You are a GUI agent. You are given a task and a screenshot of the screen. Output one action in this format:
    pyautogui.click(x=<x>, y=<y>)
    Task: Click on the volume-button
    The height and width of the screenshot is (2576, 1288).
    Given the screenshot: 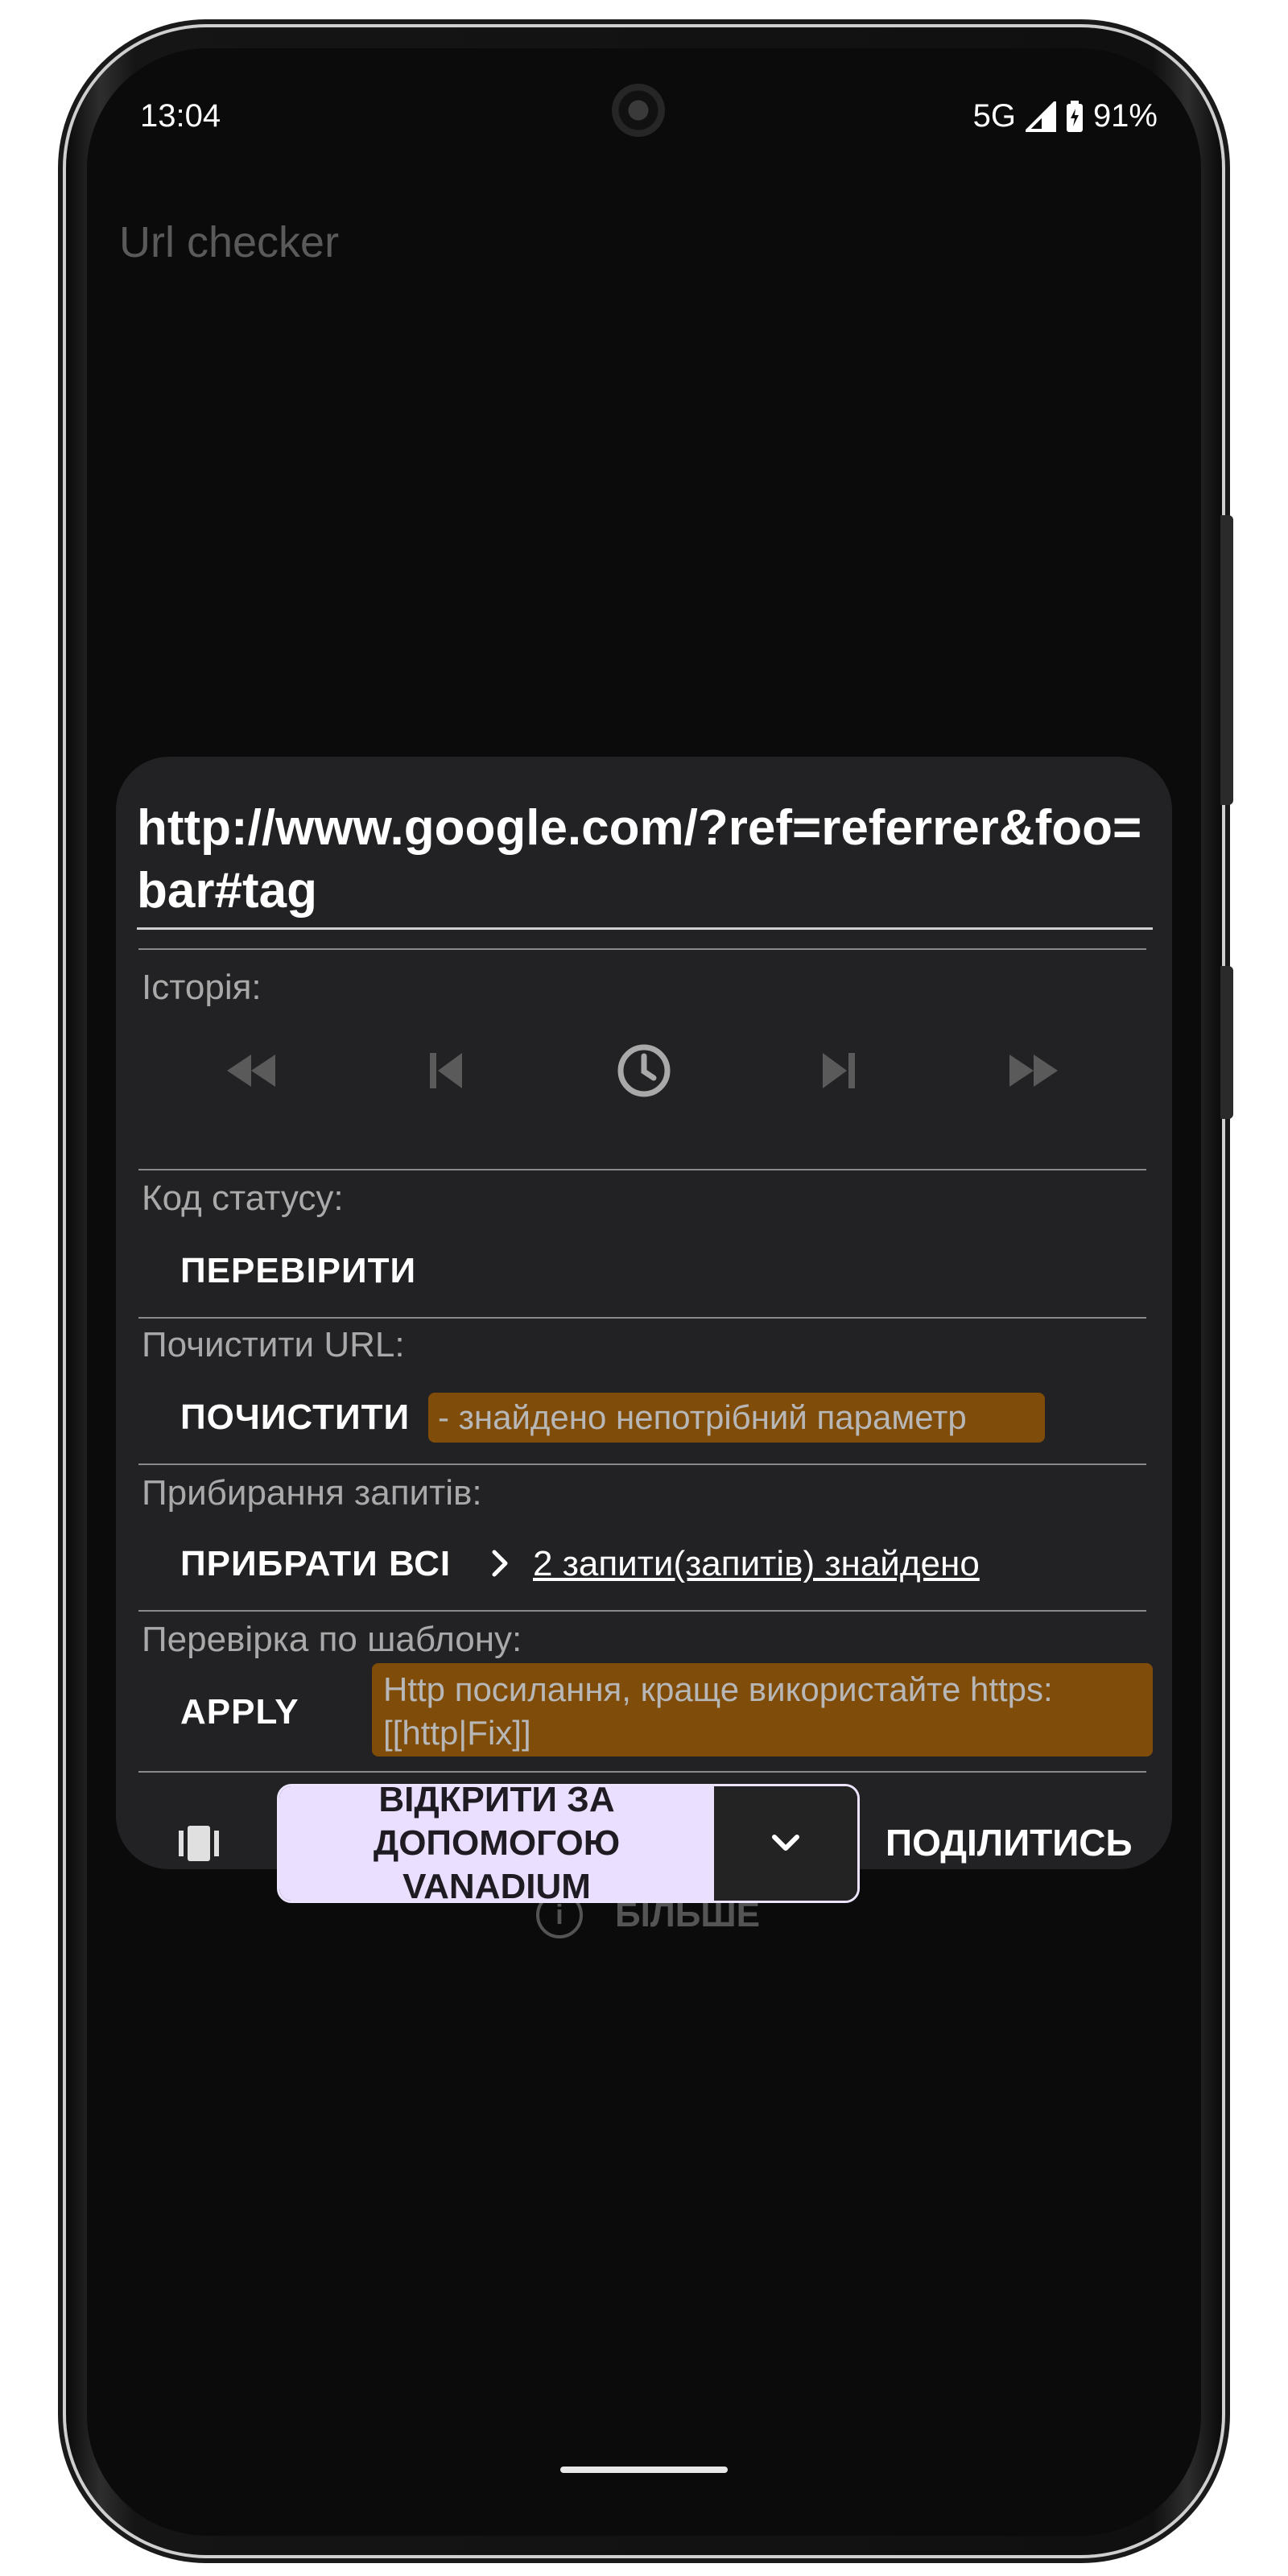 What is the action you would take?
    pyautogui.click(x=1226, y=660)
    